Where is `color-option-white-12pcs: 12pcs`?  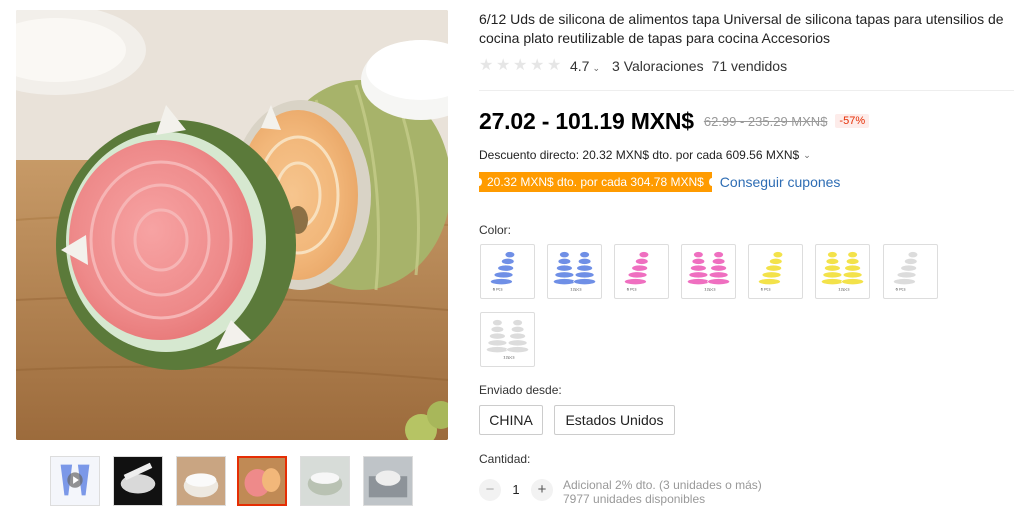
color-option-white-12pcs: 12pcs is located at coordinates (507, 339).